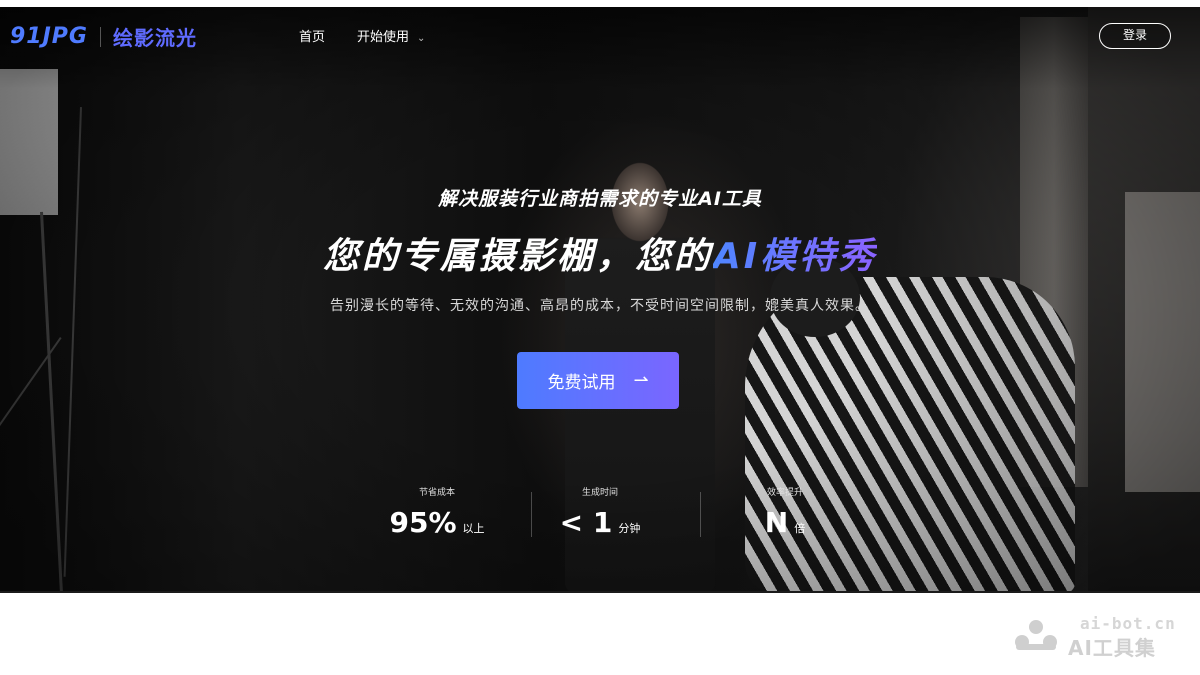 The width and height of the screenshot is (1200, 675). I want to click on stat-unit: 倍, so click(800, 528).